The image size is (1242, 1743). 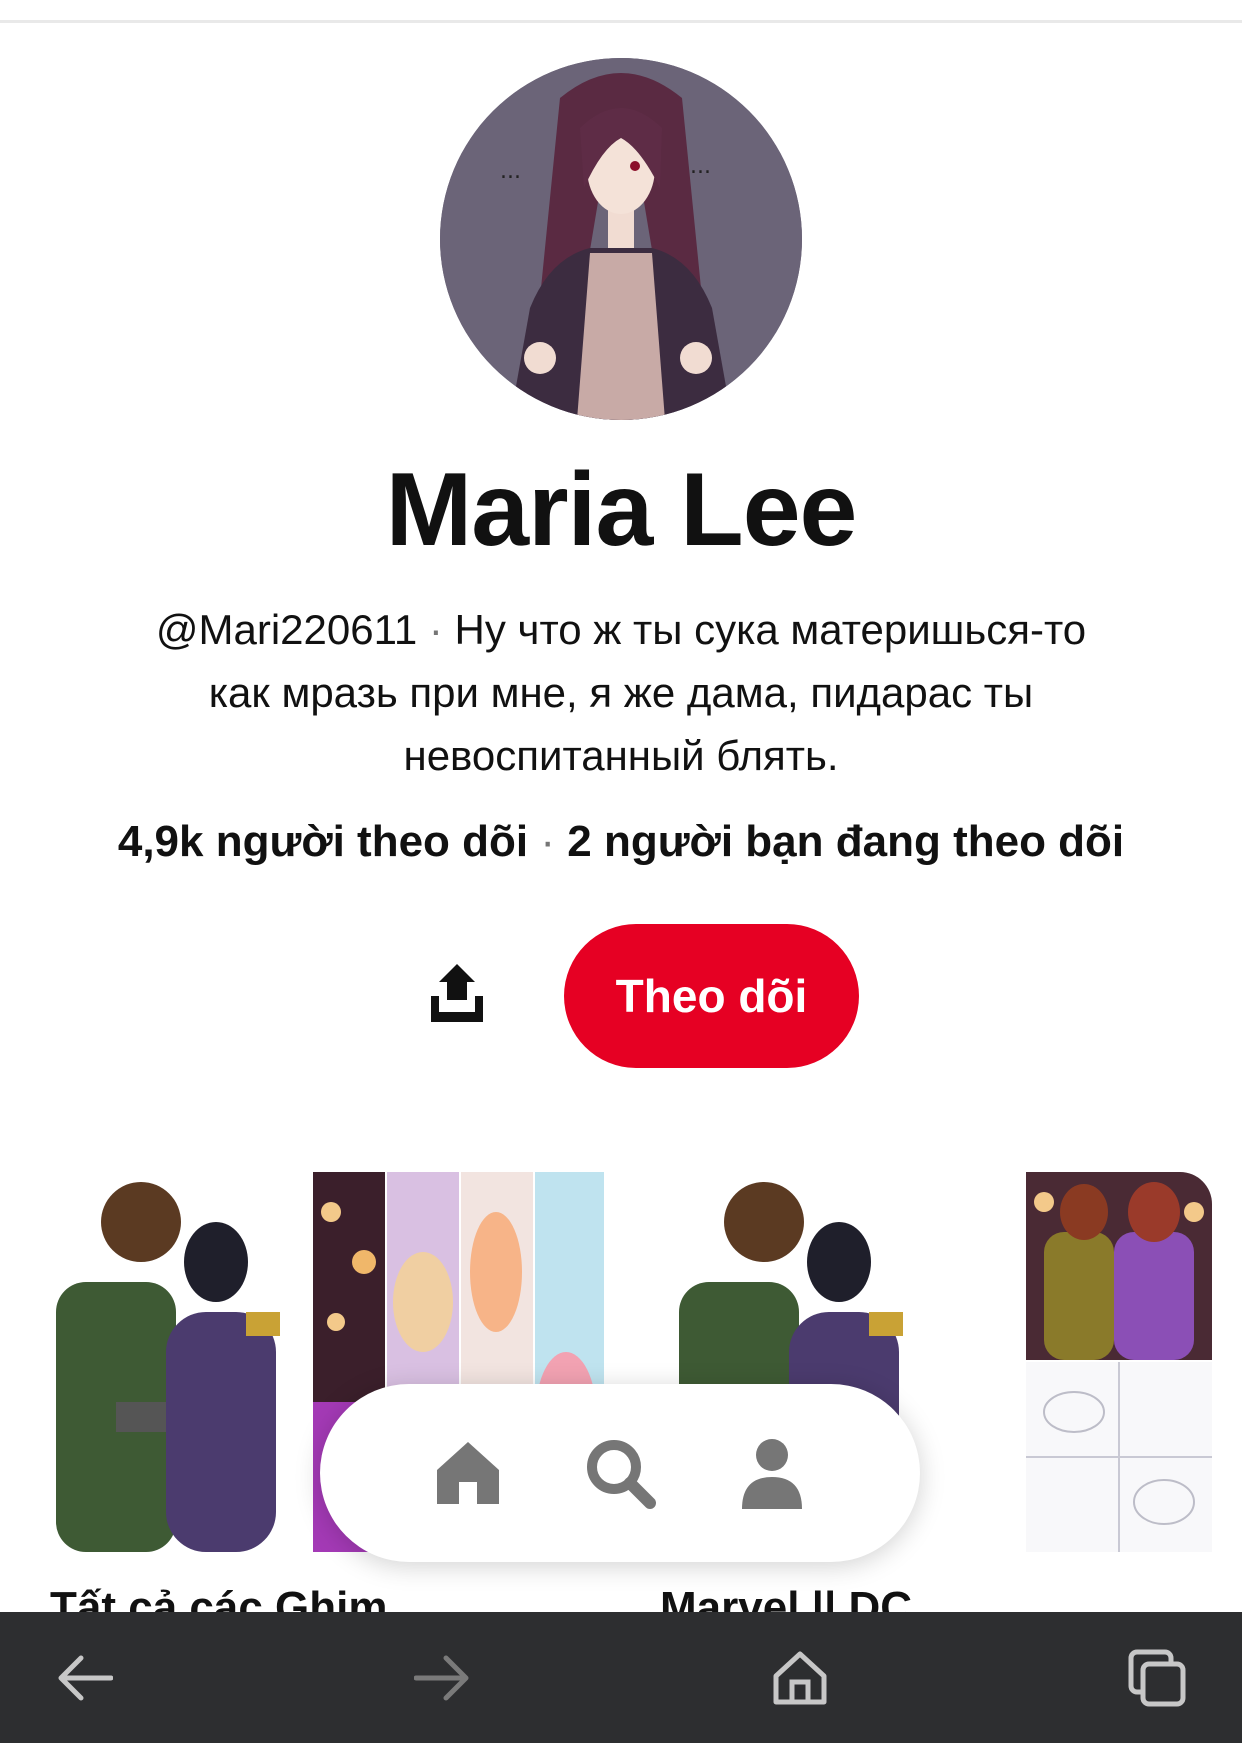 I want to click on nav-profile, so click(x=772, y=1473).